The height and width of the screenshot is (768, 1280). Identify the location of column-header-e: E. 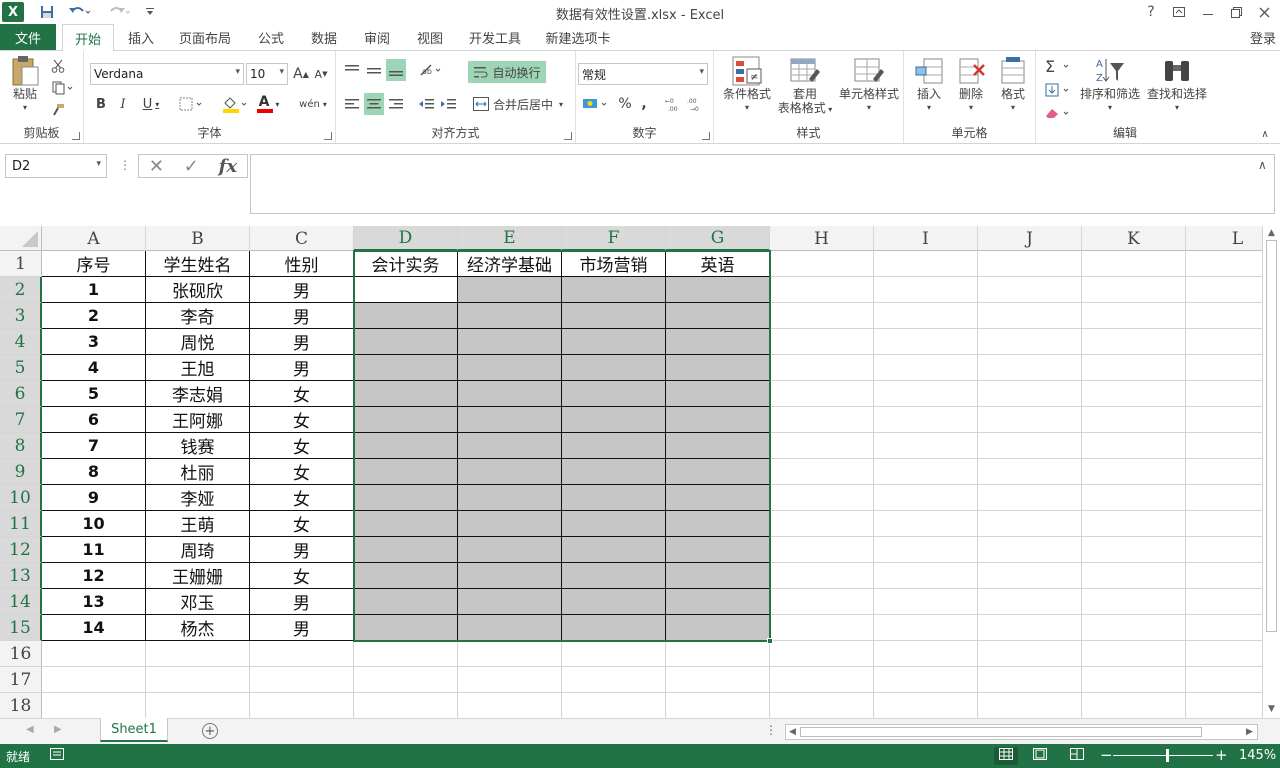
(510, 238).